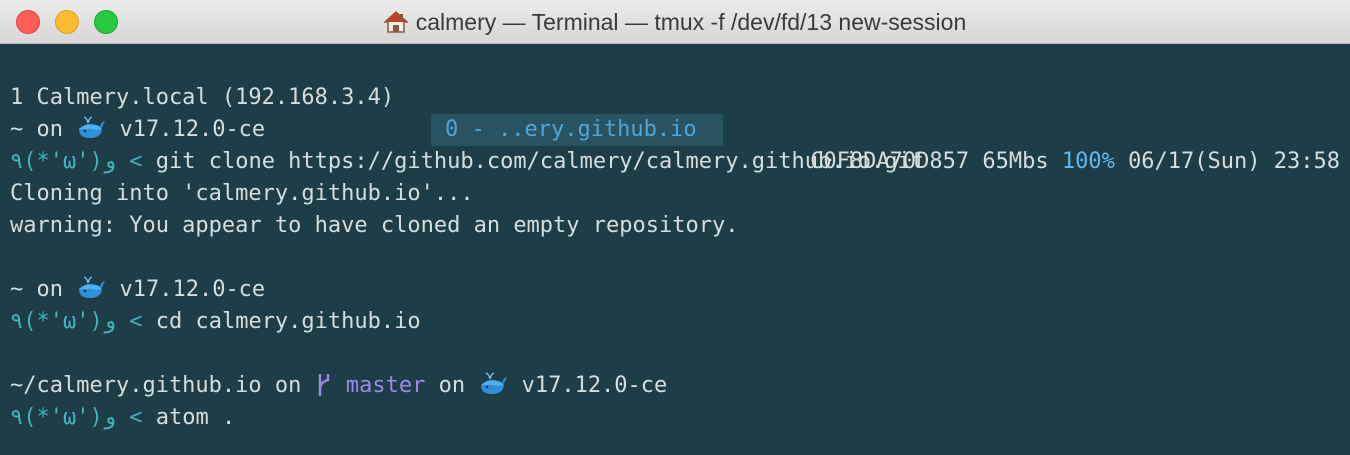 The height and width of the screenshot is (455, 1350). I want to click on git-branch-icon, so click(324, 385).